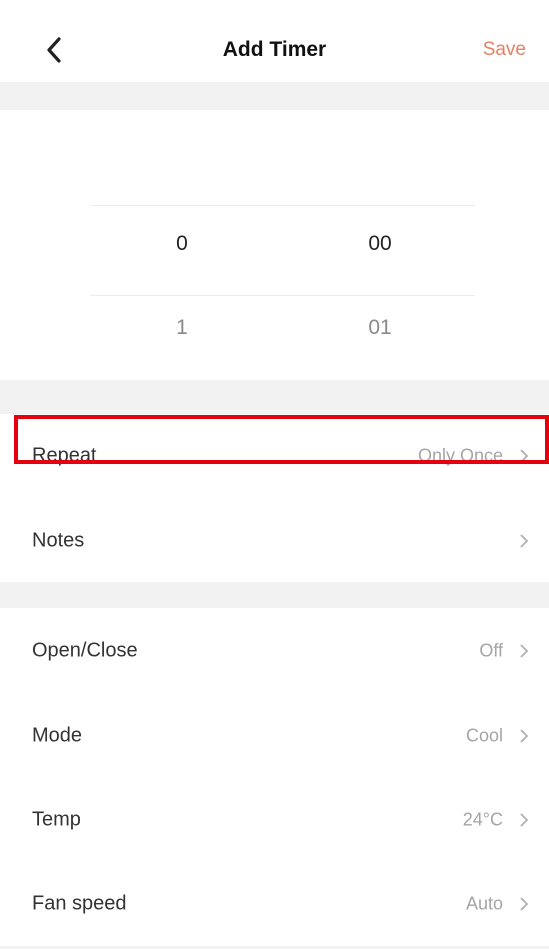 The height and width of the screenshot is (949, 549). Describe the element at coordinates (79, 903) in the screenshot. I see `fan-speed-label: Fan speed` at that location.